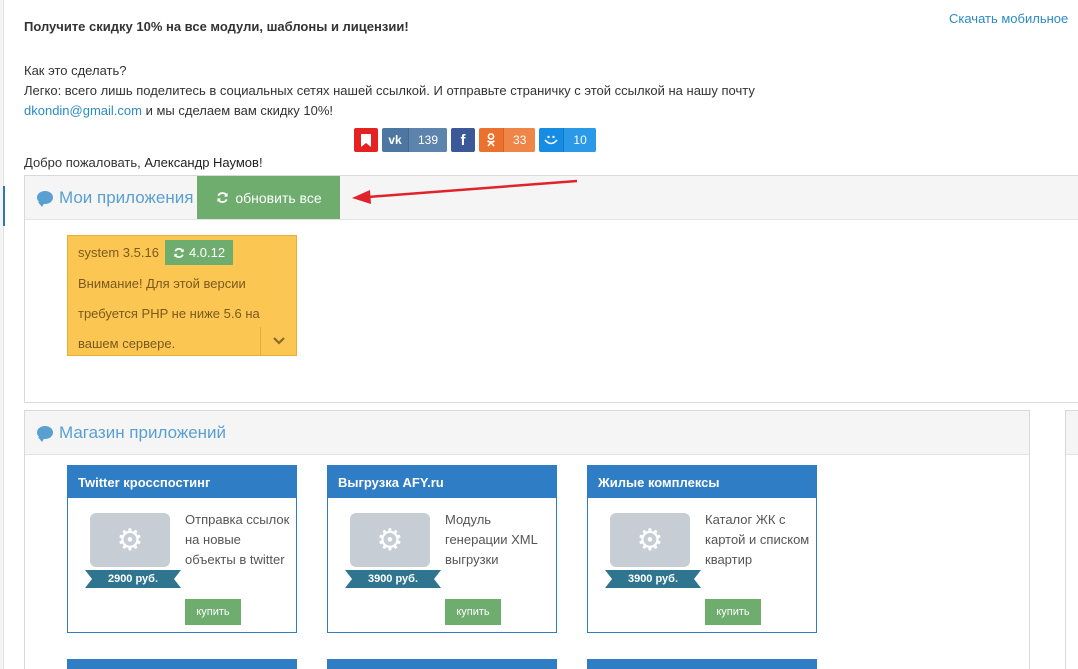 Image resolution: width=1078 pixels, height=669 pixels. Describe the element at coordinates (702, 482) in the screenshot. I see `shop-card-title: Жилые комплексы` at that location.